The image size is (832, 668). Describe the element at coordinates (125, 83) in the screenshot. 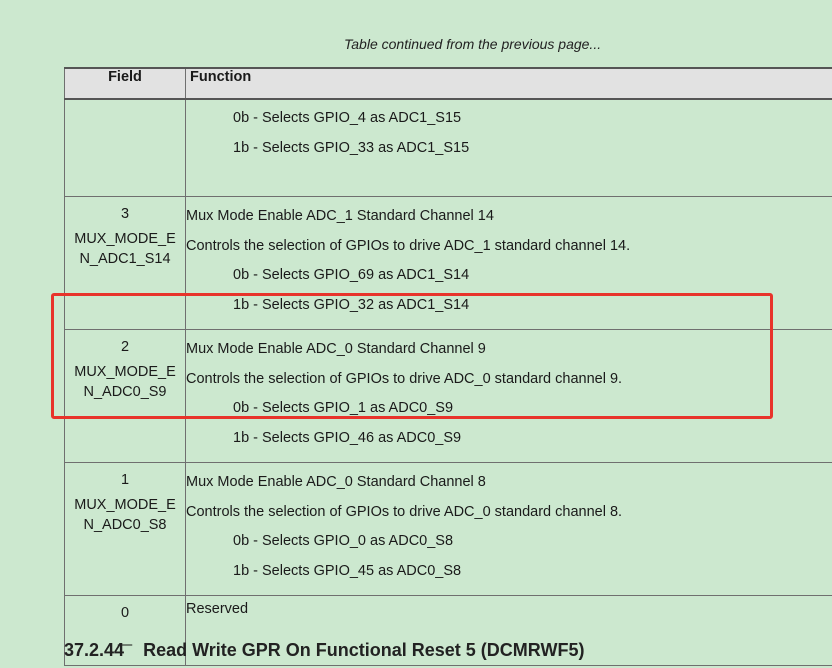

I see `field-column-header: Field` at that location.